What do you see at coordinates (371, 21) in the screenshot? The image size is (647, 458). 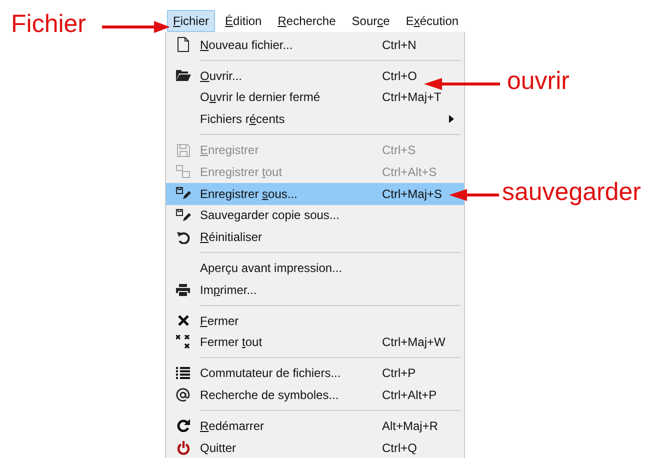 I see `menu-bar-item: Source` at bounding box center [371, 21].